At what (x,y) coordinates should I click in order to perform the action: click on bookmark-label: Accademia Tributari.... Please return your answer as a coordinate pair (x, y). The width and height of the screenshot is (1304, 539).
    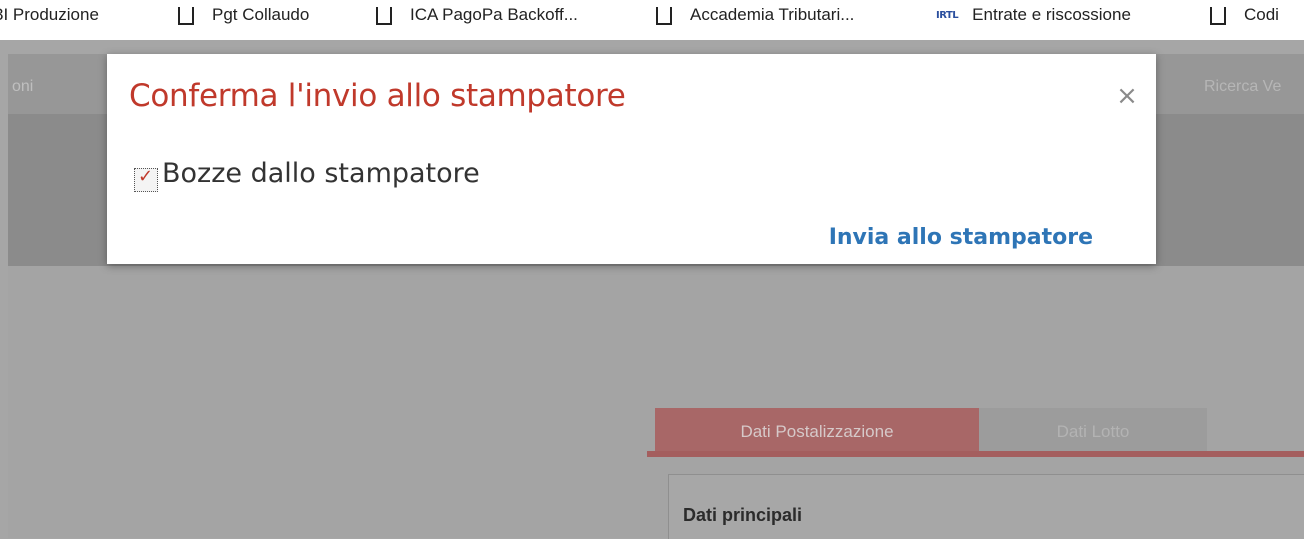
    Looking at the image, I should click on (772, 14).